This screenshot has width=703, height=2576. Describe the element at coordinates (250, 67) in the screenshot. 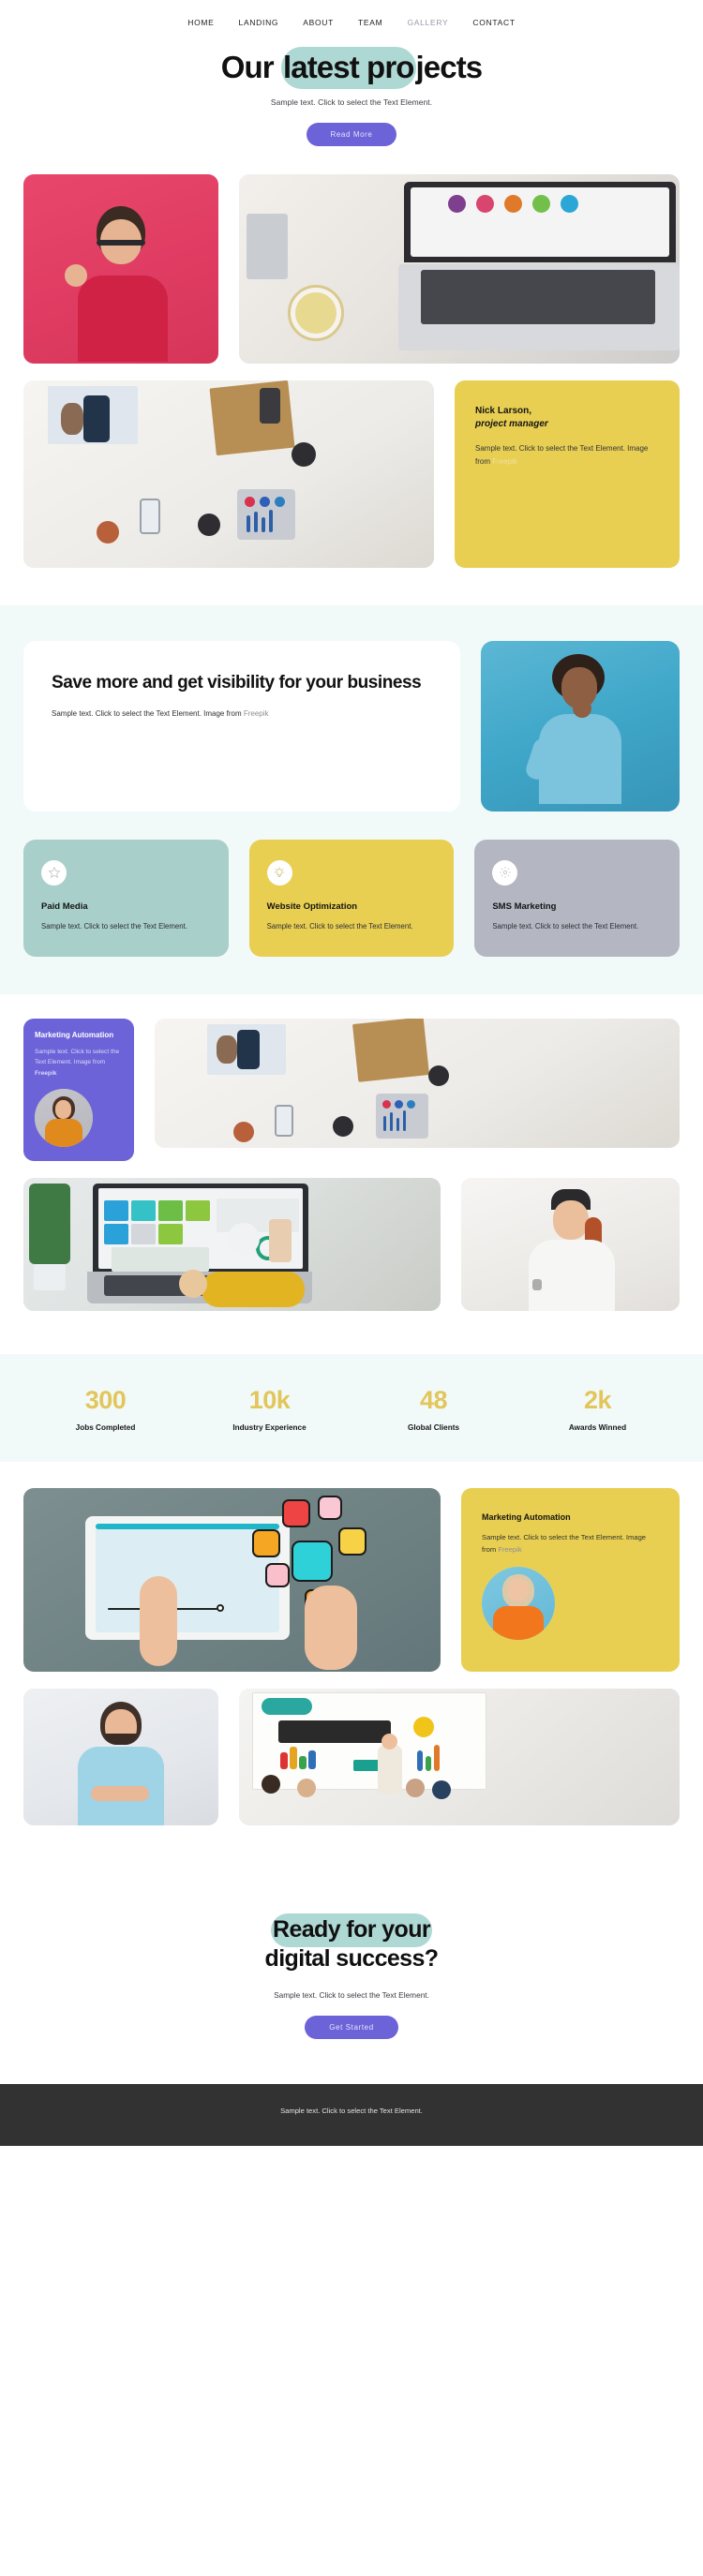

I see `hero-title-pre: Our` at that location.